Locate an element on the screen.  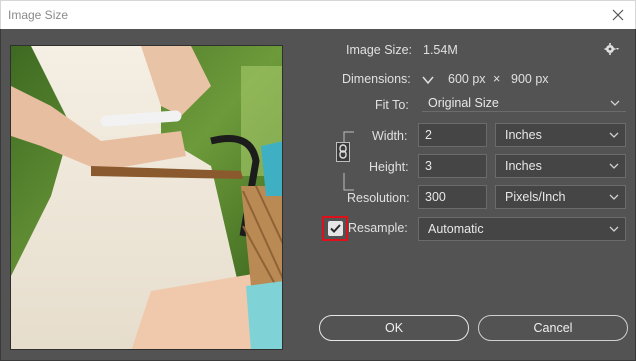
resample-method-select: Automatic is located at coordinates (522, 229).